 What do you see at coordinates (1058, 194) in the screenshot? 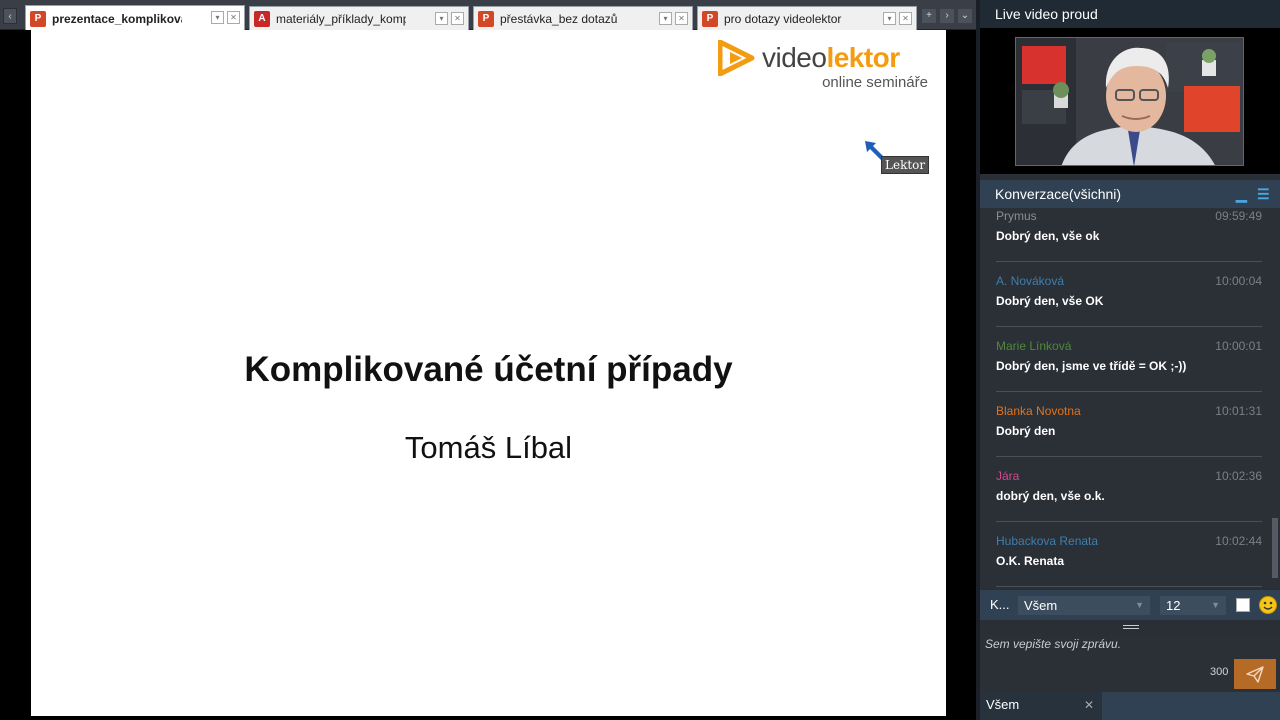
I see `conversation-title: Konverzace(všichni)` at bounding box center [1058, 194].